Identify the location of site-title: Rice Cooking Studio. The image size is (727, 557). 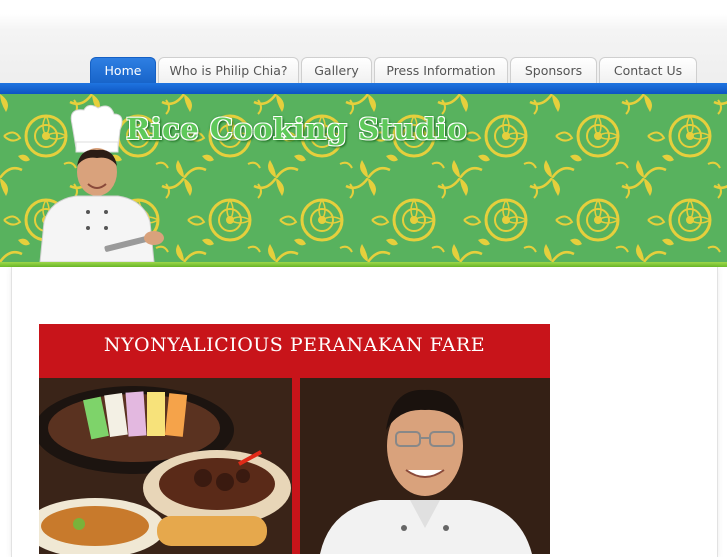
(297, 129).